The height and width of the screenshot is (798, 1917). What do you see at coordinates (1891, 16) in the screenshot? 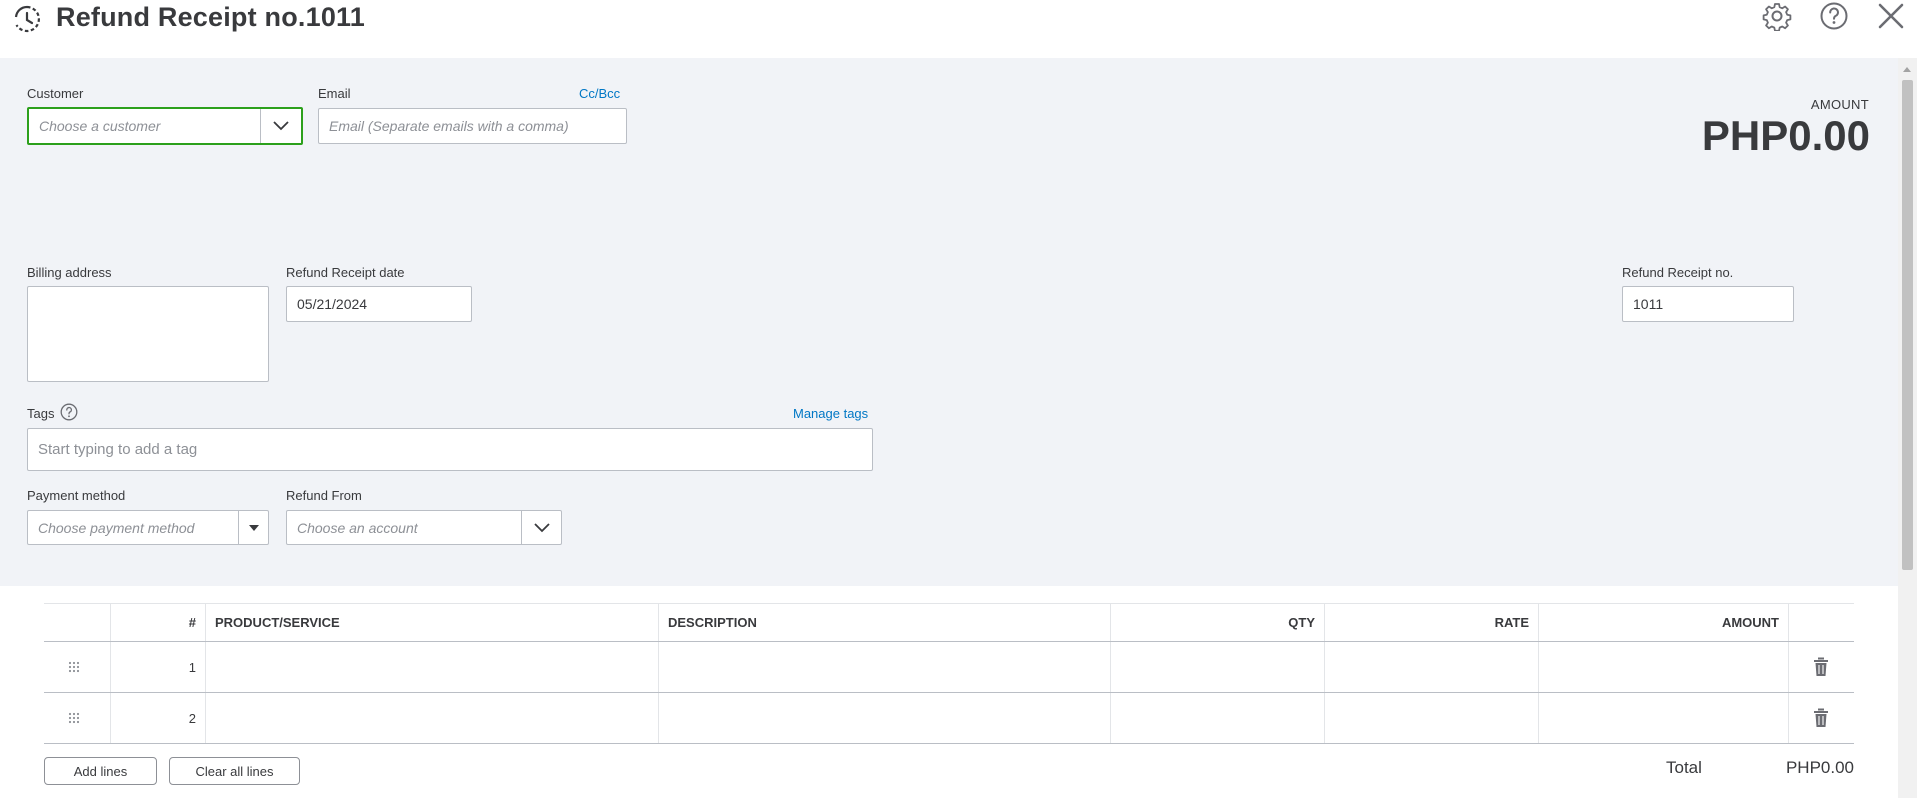
I see `close-icon` at bounding box center [1891, 16].